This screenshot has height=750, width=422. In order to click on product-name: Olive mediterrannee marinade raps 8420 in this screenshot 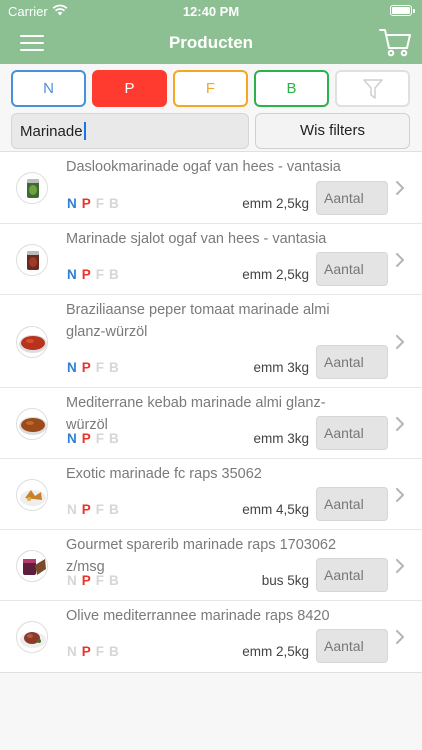, I will do `click(198, 616)`.